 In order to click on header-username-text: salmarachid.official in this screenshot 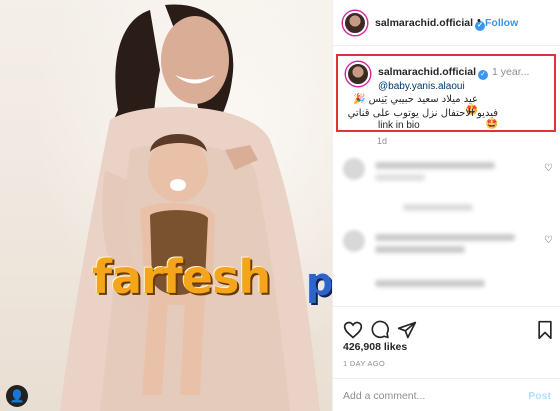, I will do `click(424, 23)`.